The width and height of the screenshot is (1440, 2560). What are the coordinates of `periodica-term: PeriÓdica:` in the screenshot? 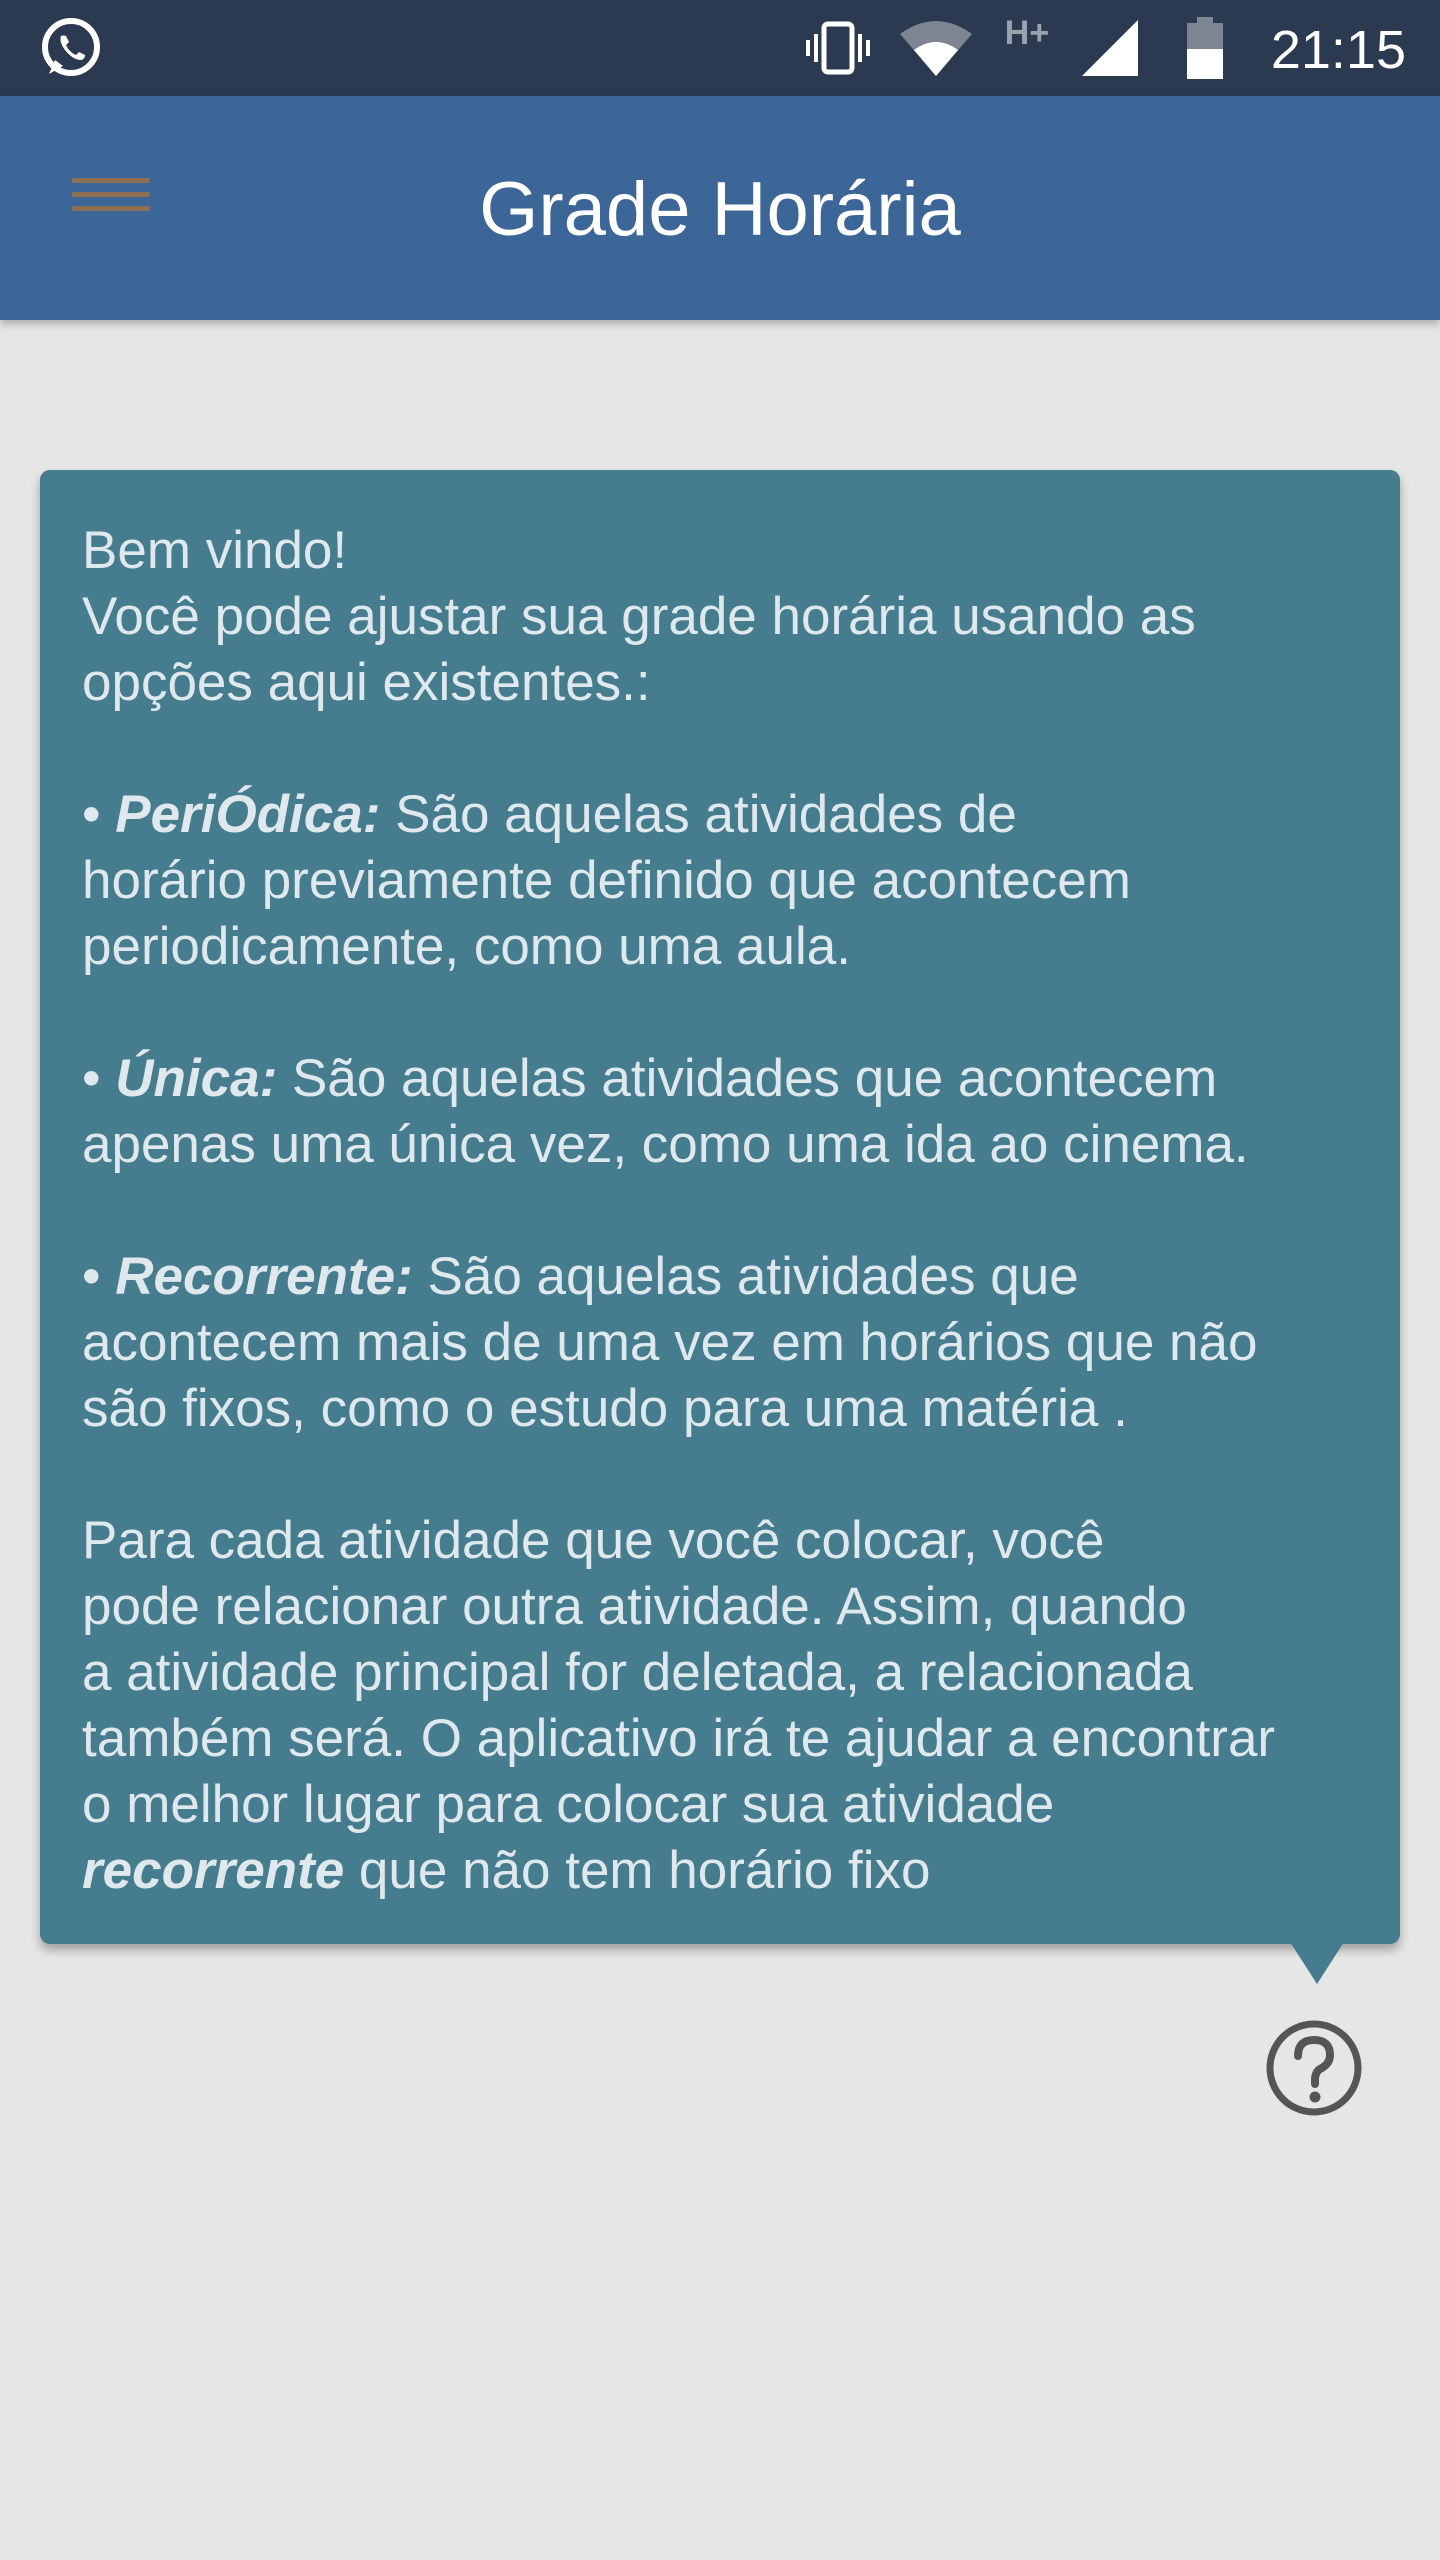 It's located at (248, 814).